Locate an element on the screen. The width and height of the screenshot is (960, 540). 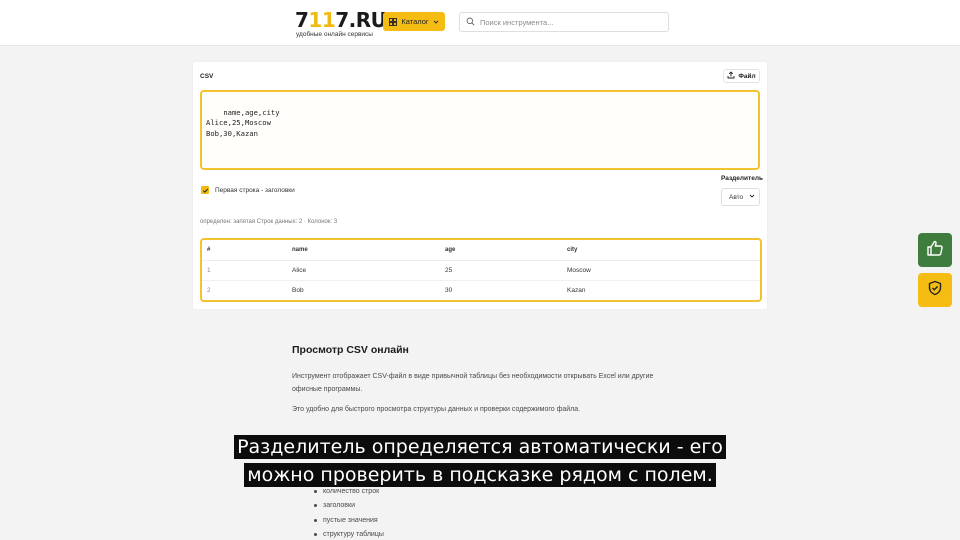
csv-input-title: CSV is located at coordinates (207, 76).